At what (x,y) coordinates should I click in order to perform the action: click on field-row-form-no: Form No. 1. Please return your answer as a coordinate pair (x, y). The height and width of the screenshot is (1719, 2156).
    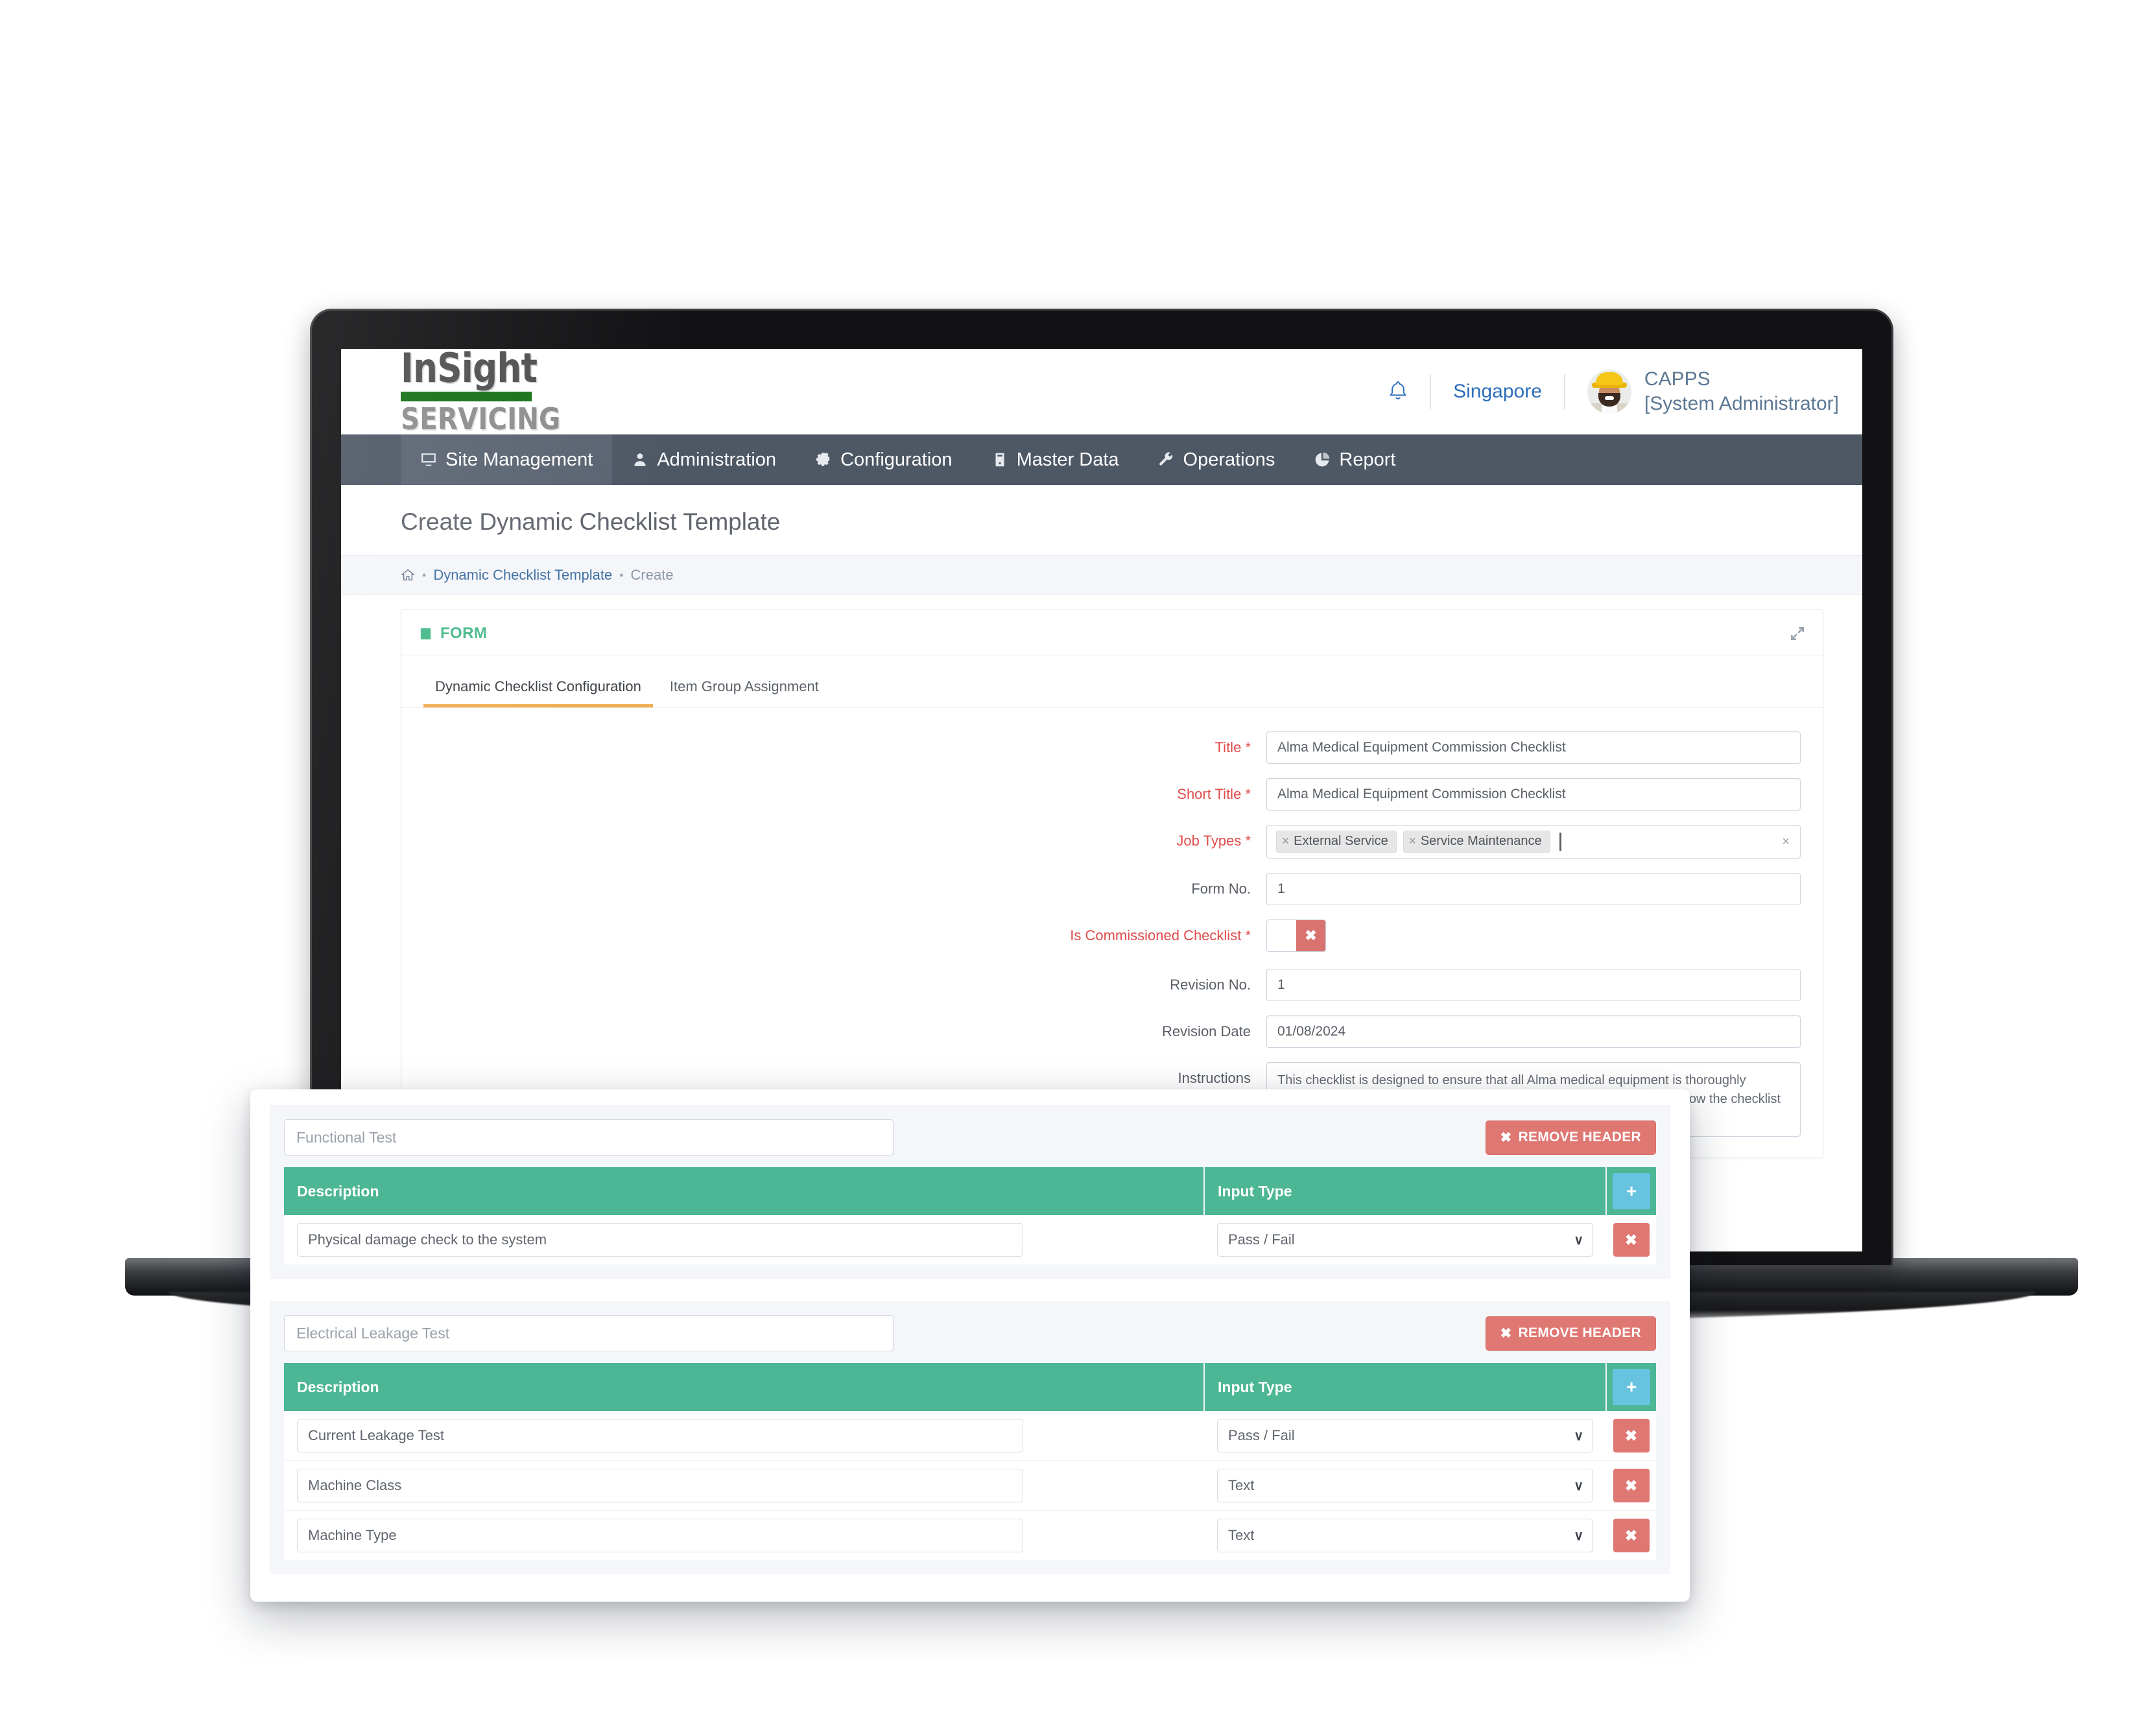
    Looking at the image, I should click on (1112, 889).